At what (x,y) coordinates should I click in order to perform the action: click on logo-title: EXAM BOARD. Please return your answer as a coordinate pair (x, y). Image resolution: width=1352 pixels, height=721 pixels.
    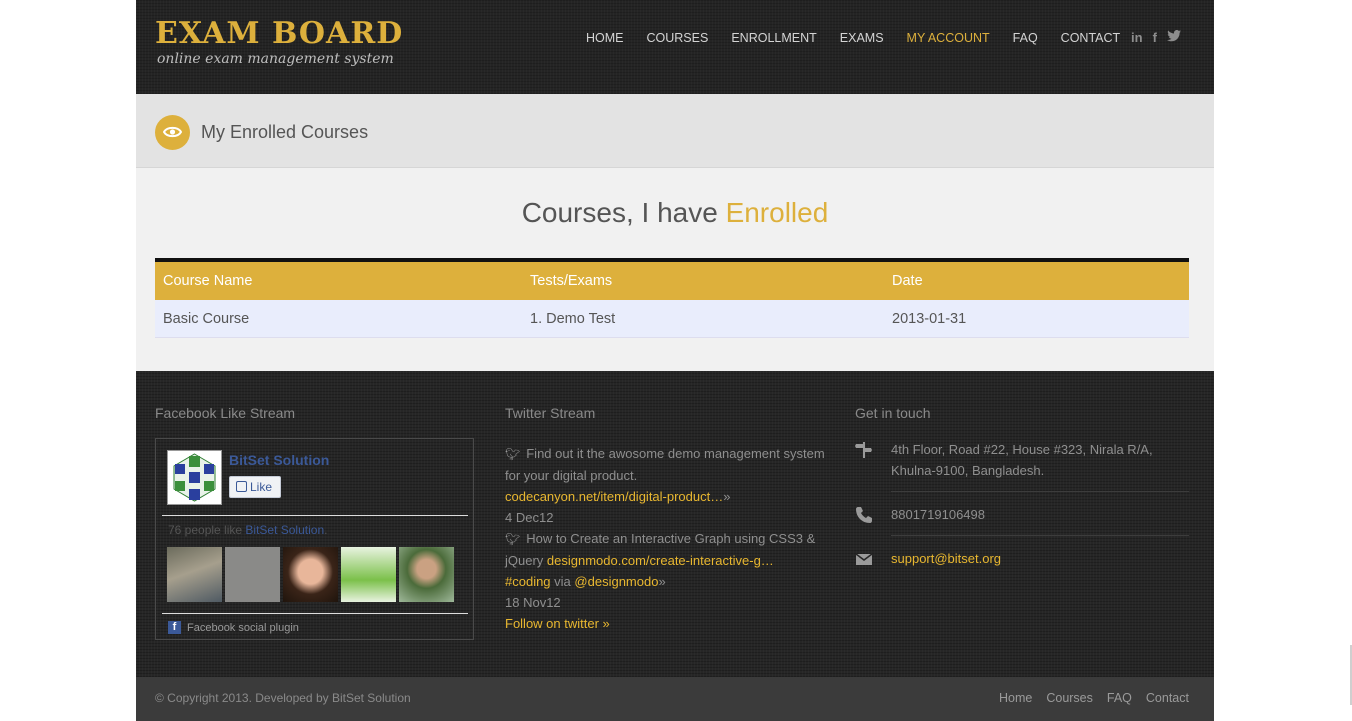
    Looking at the image, I should click on (279, 33).